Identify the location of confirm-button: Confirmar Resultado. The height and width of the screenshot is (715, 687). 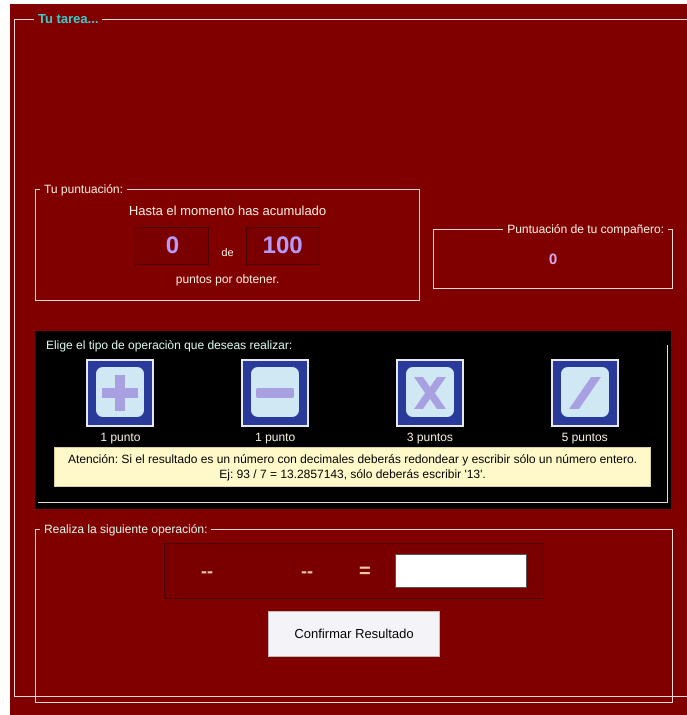
(354, 634).